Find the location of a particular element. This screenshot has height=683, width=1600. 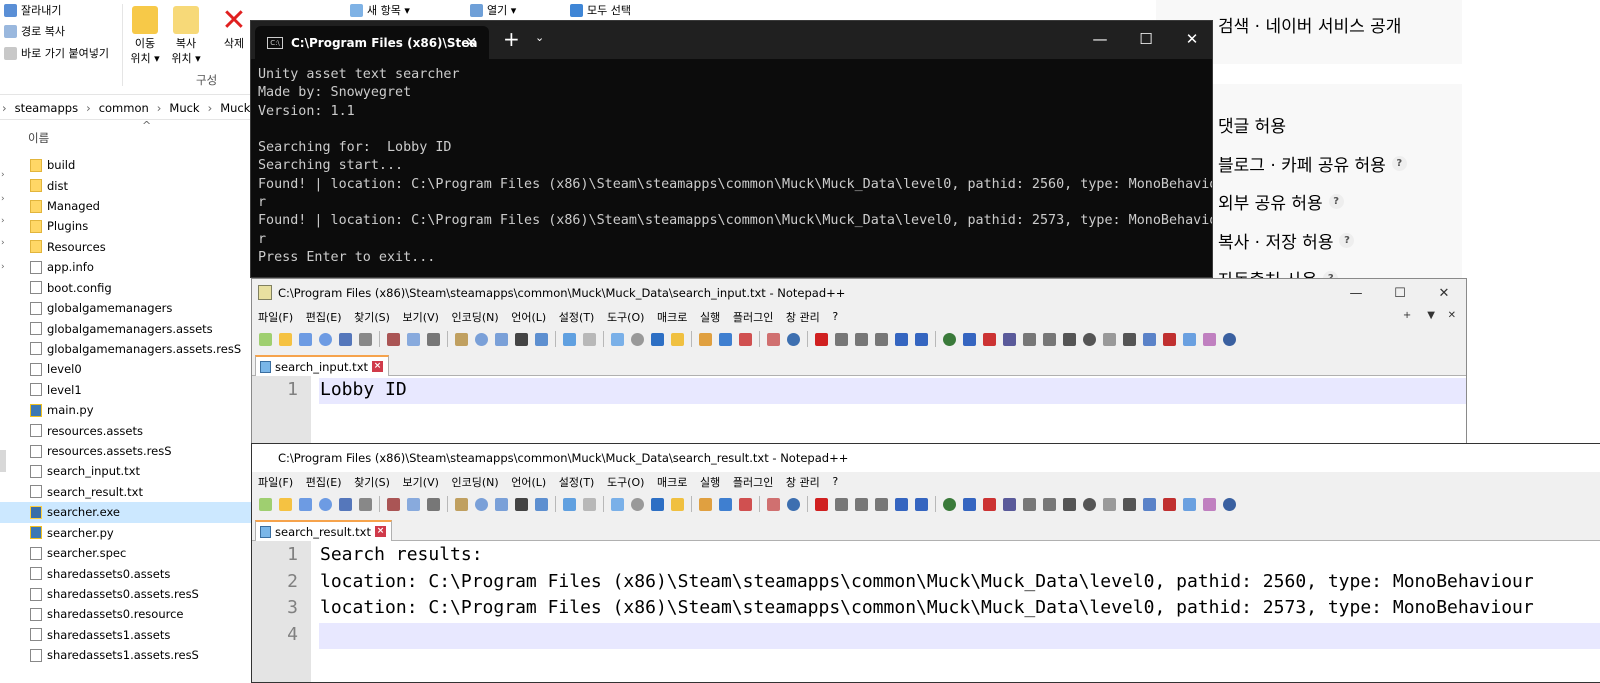

file-item: sharedassets0.resource is located at coordinates (126, 614).